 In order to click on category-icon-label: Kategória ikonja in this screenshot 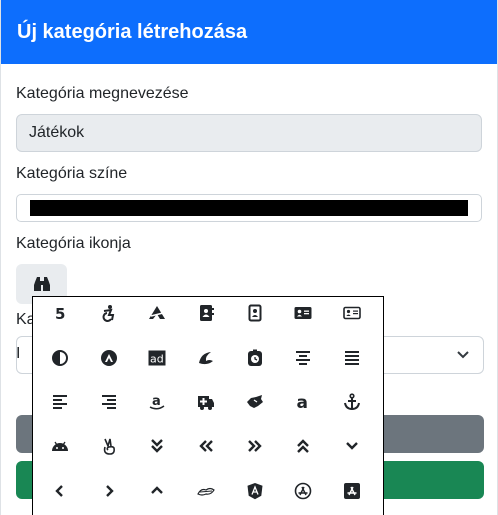, I will do `click(73, 243)`.